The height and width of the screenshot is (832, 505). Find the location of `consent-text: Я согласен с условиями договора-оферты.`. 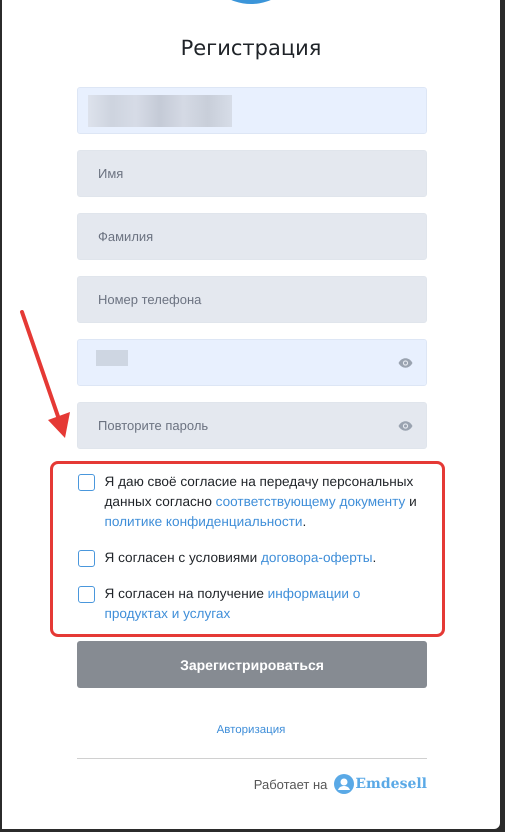

consent-text: Я согласен с условиями договора-оферты. is located at coordinates (265, 558).